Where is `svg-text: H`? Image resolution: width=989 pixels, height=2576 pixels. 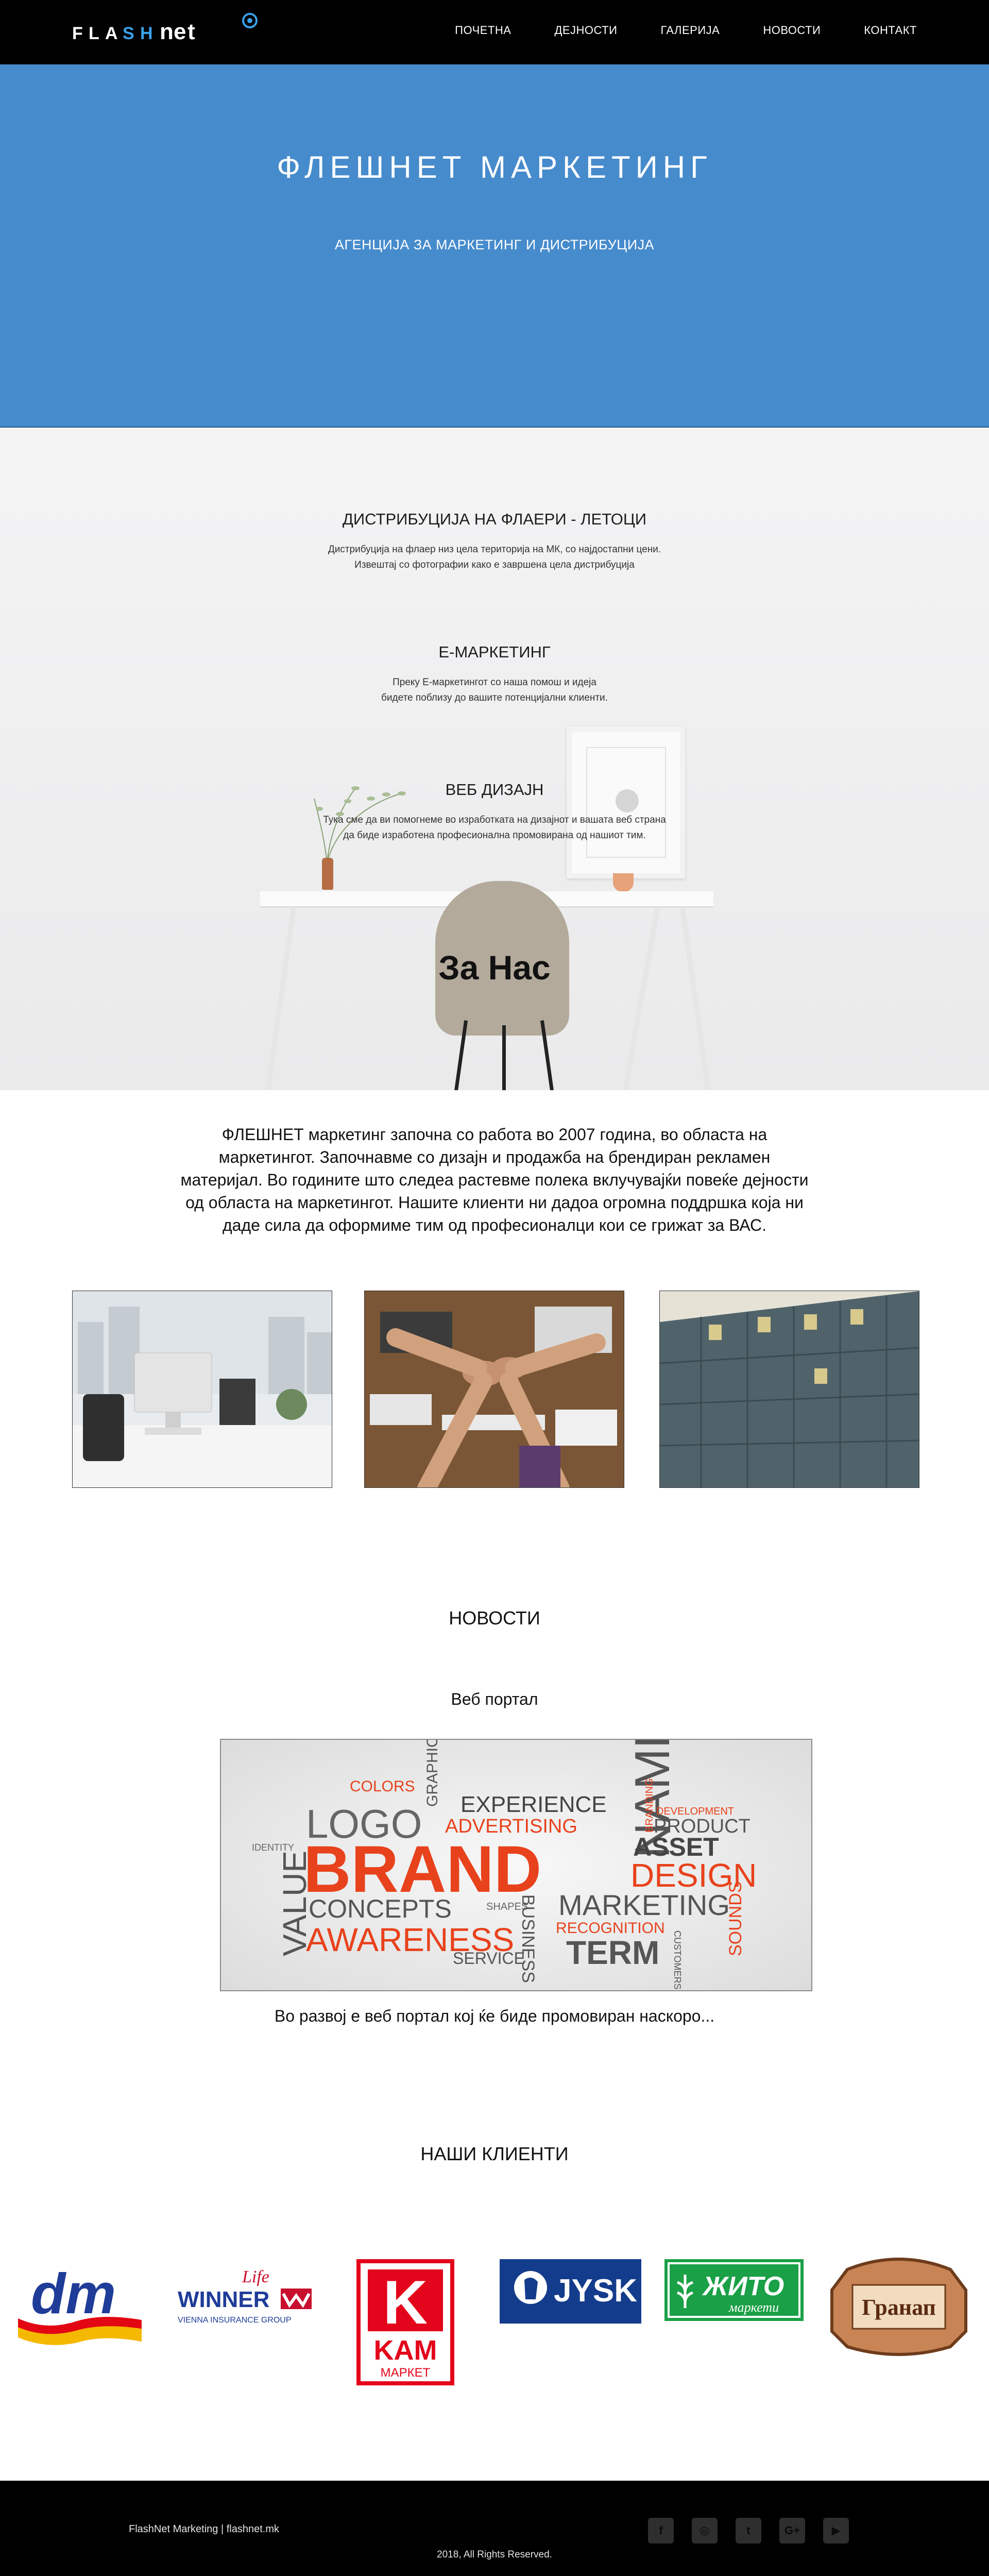
svg-text: H is located at coordinates (146, 33).